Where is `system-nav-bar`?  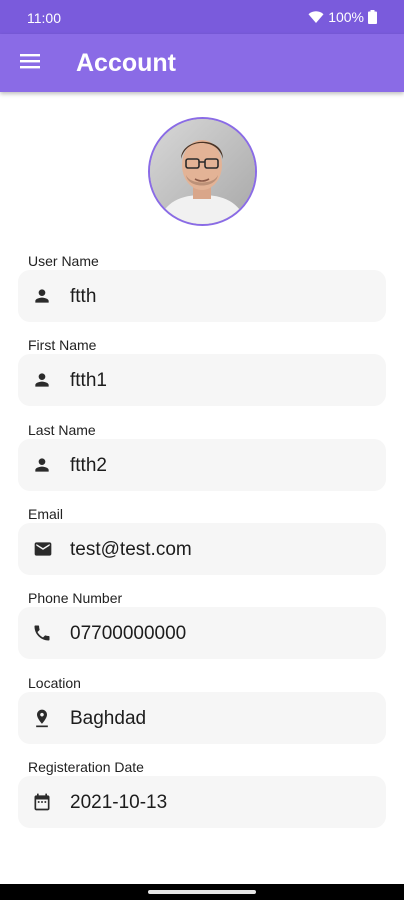
system-nav-bar is located at coordinates (202, 892).